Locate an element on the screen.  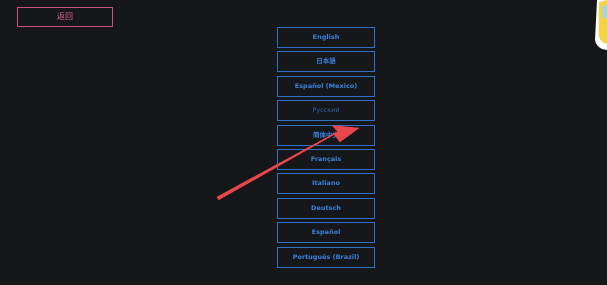
language-option-spanish-mexico: Español (Mexico) is located at coordinates (326, 86).